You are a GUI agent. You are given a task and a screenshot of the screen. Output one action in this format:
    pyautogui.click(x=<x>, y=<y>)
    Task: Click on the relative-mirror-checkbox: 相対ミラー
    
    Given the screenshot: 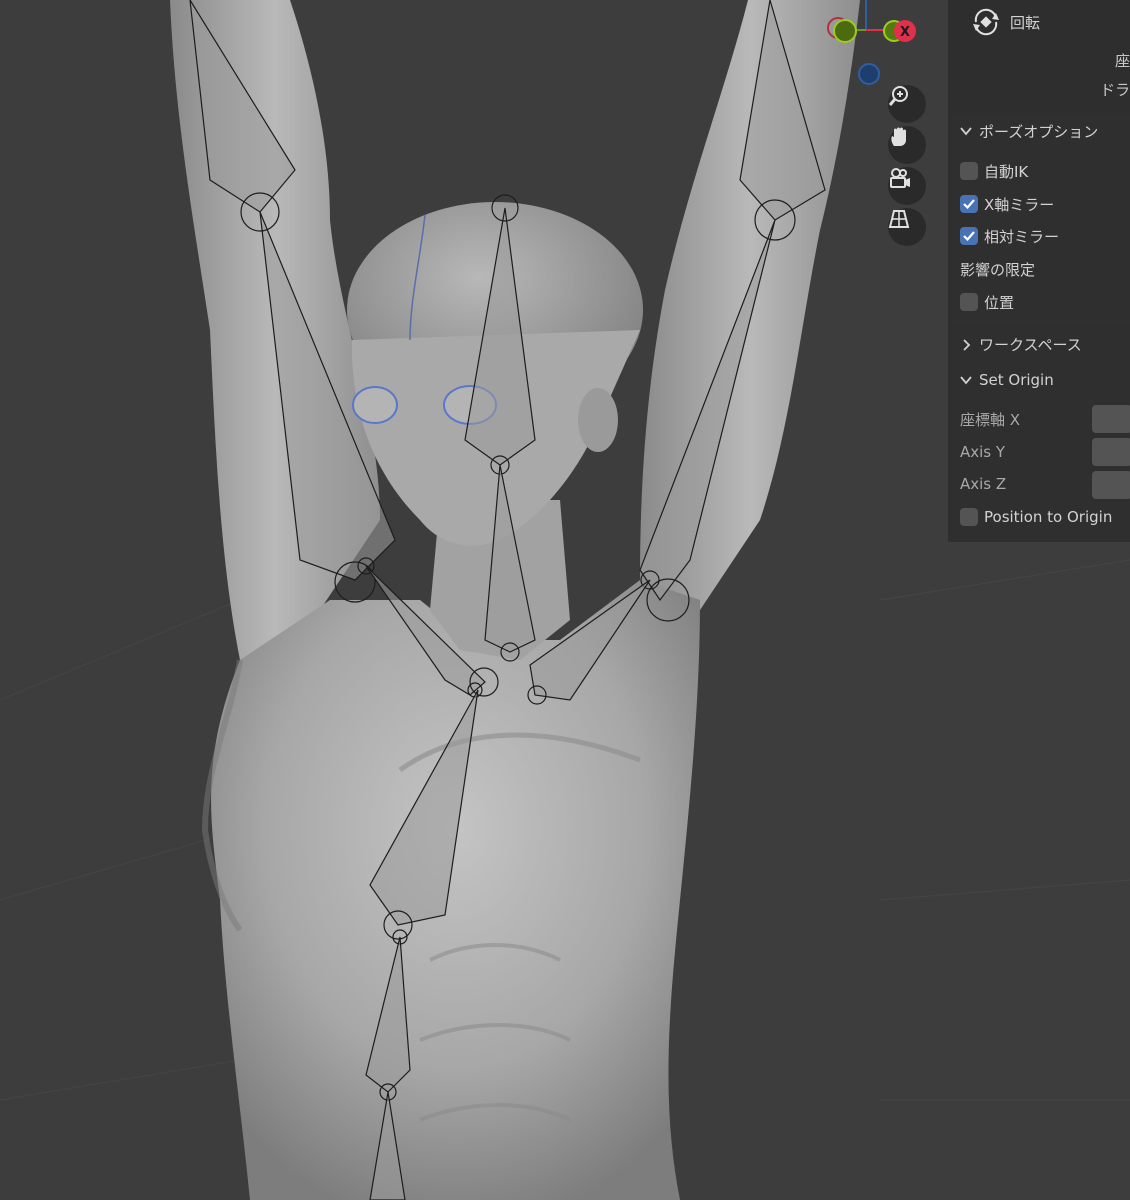 What is the action you would take?
    pyautogui.click(x=1009, y=236)
    